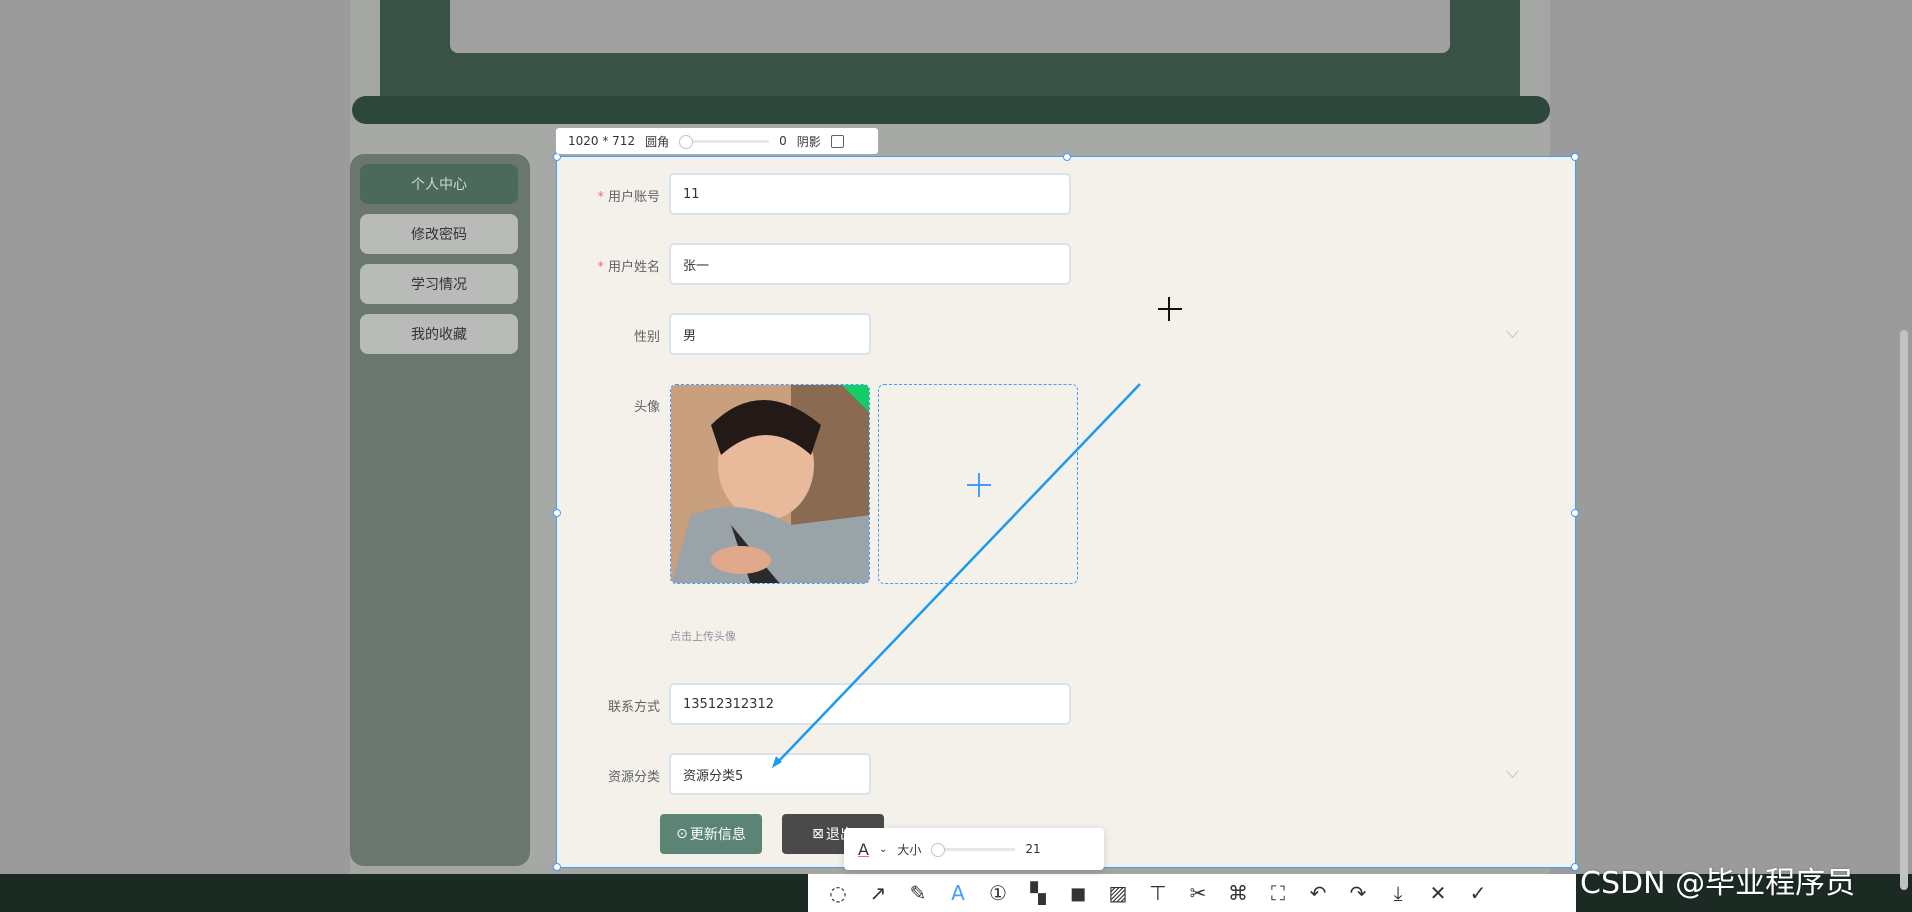 The image size is (1912, 912). What do you see at coordinates (1158, 893) in the screenshot?
I see `pin-icon: ⊤` at bounding box center [1158, 893].